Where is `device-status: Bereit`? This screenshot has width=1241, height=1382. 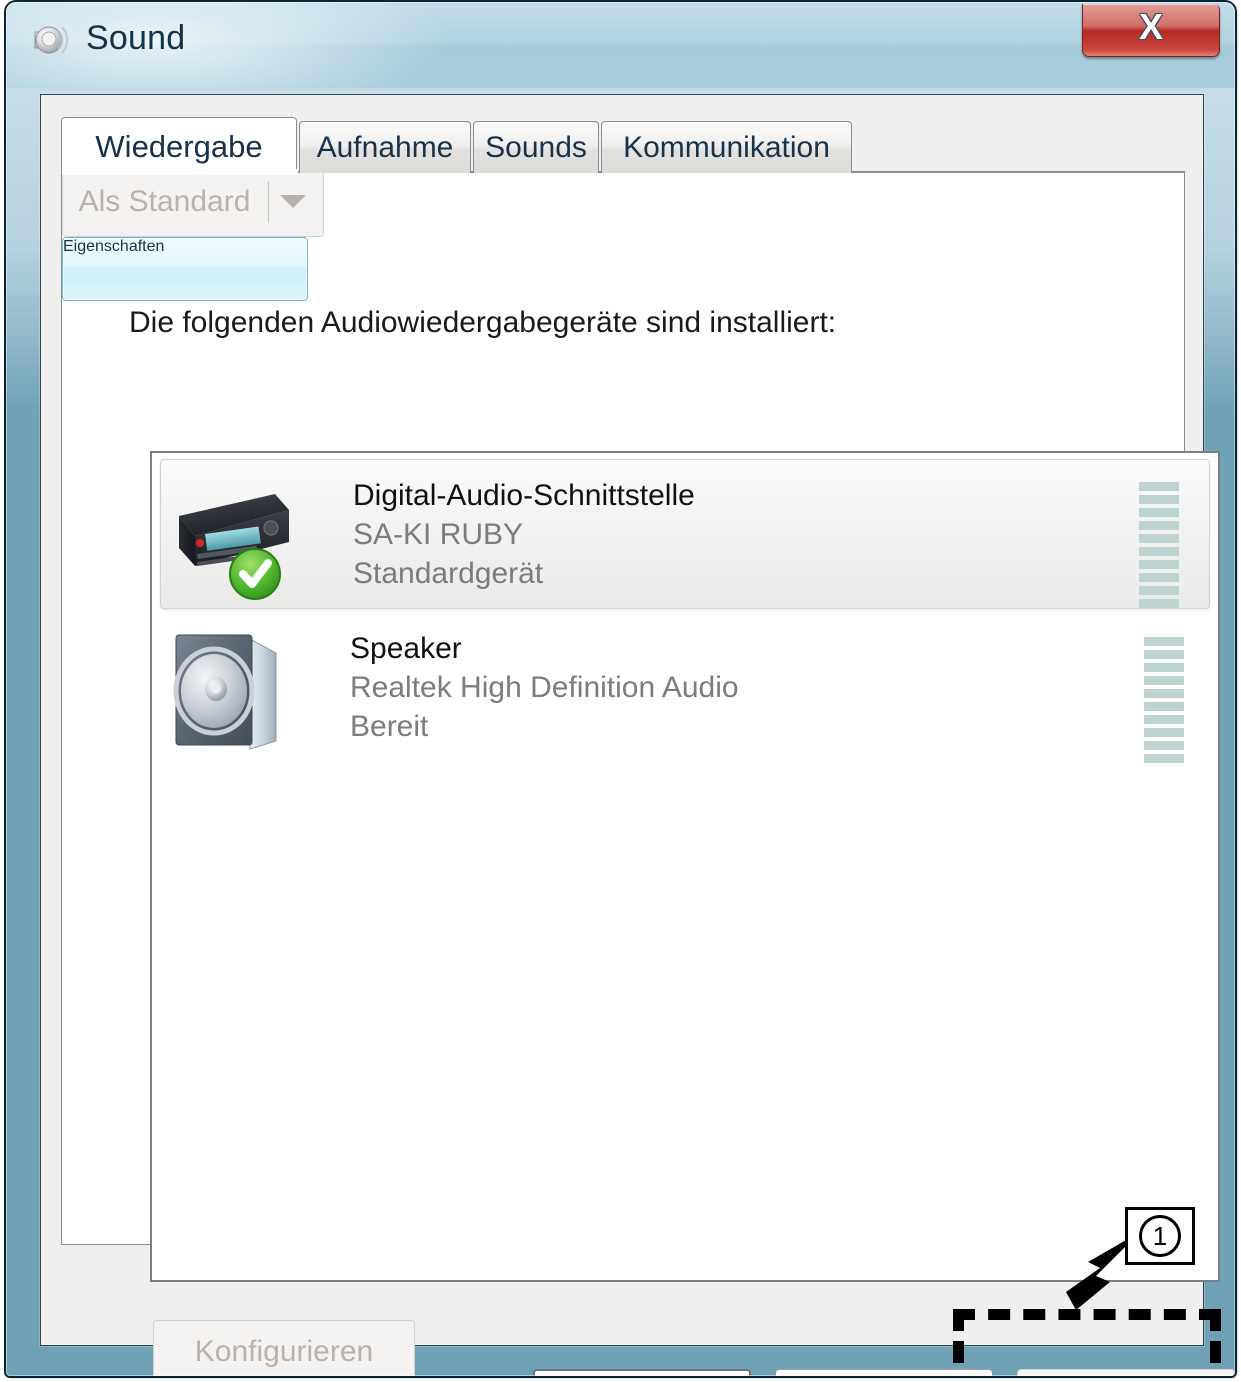
device-status: Bereit is located at coordinates (389, 726).